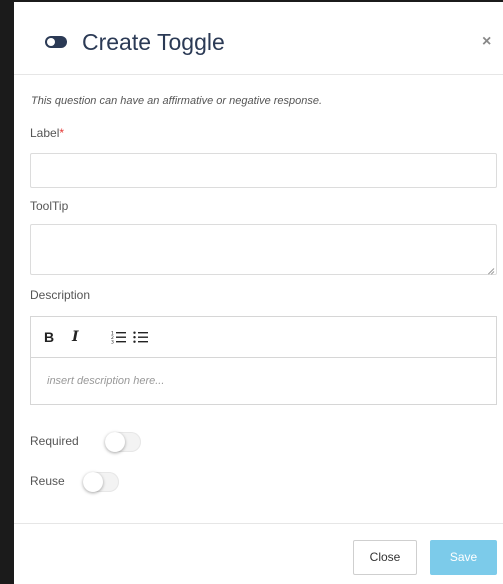 This screenshot has height=584, width=503. What do you see at coordinates (112, 342) in the screenshot?
I see `svg-text: 3` at bounding box center [112, 342].